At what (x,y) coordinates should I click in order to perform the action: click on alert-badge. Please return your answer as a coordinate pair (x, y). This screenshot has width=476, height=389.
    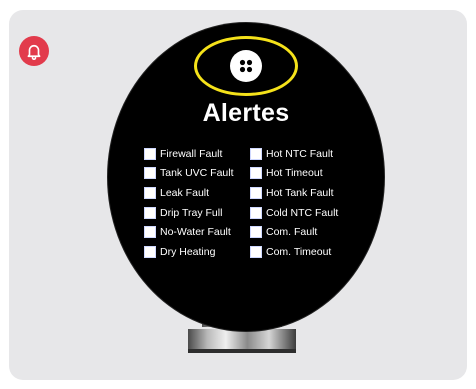
    Looking at the image, I should click on (34, 51).